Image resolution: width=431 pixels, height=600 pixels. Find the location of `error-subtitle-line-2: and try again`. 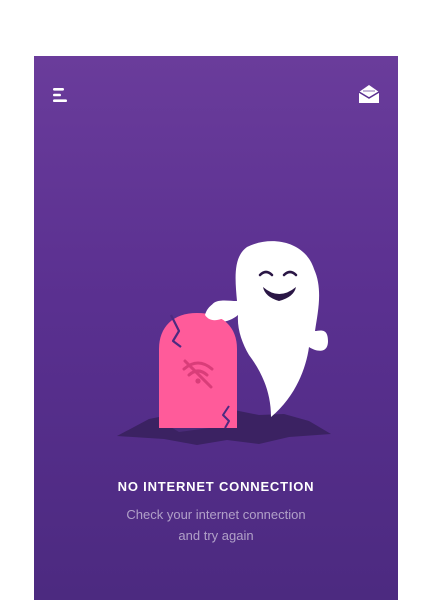

error-subtitle-line-2: and try again is located at coordinates (216, 535).